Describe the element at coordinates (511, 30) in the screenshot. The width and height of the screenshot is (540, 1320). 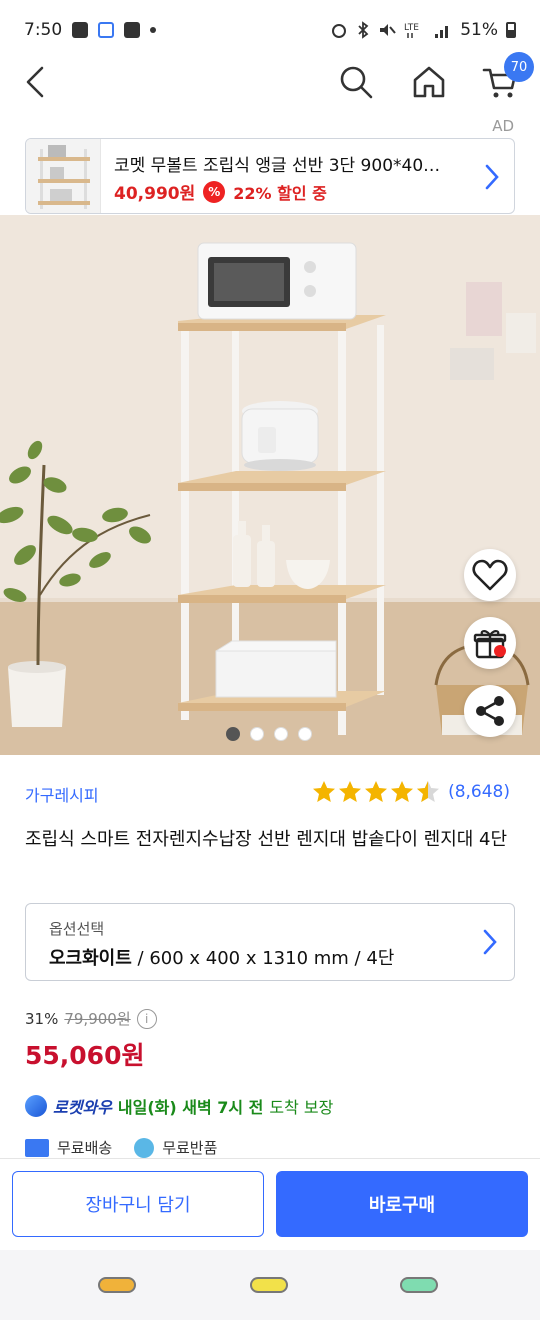
I see `battery-icon` at that location.